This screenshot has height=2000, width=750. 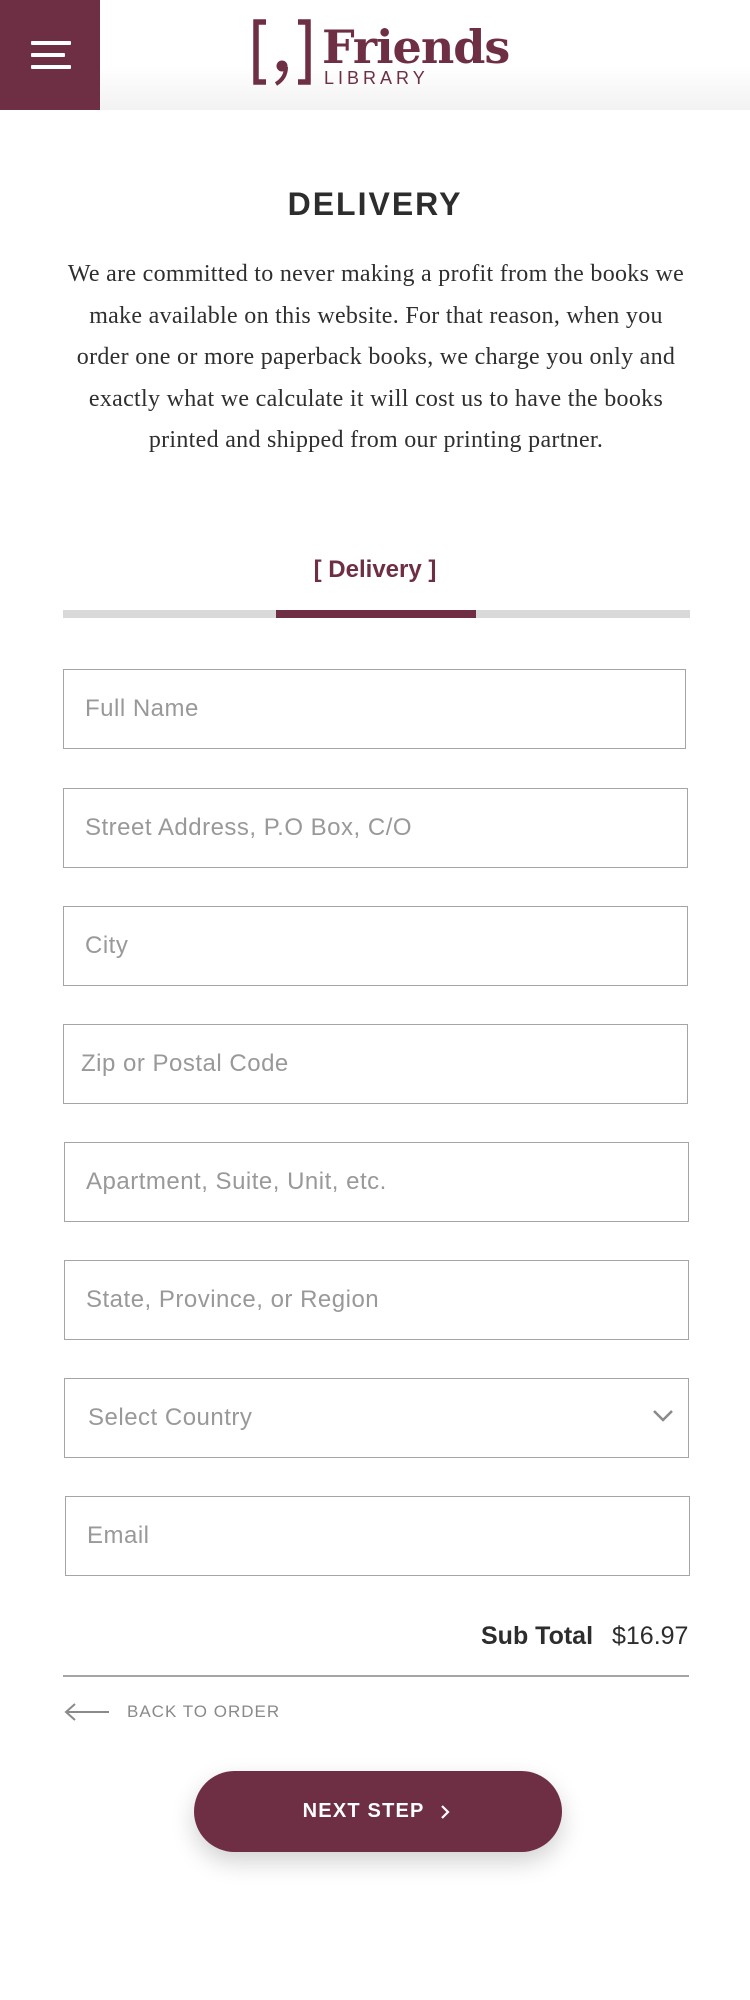 What do you see at coordinates (376, 1418) in the screenshot?
I see `country-select: Select Country` at bounding box center [376, 1418].